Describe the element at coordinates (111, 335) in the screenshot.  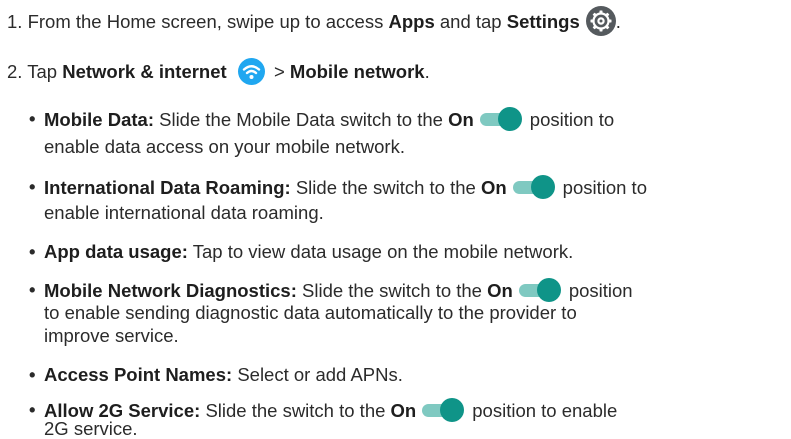
I see `item-line: improve service.` at that location.